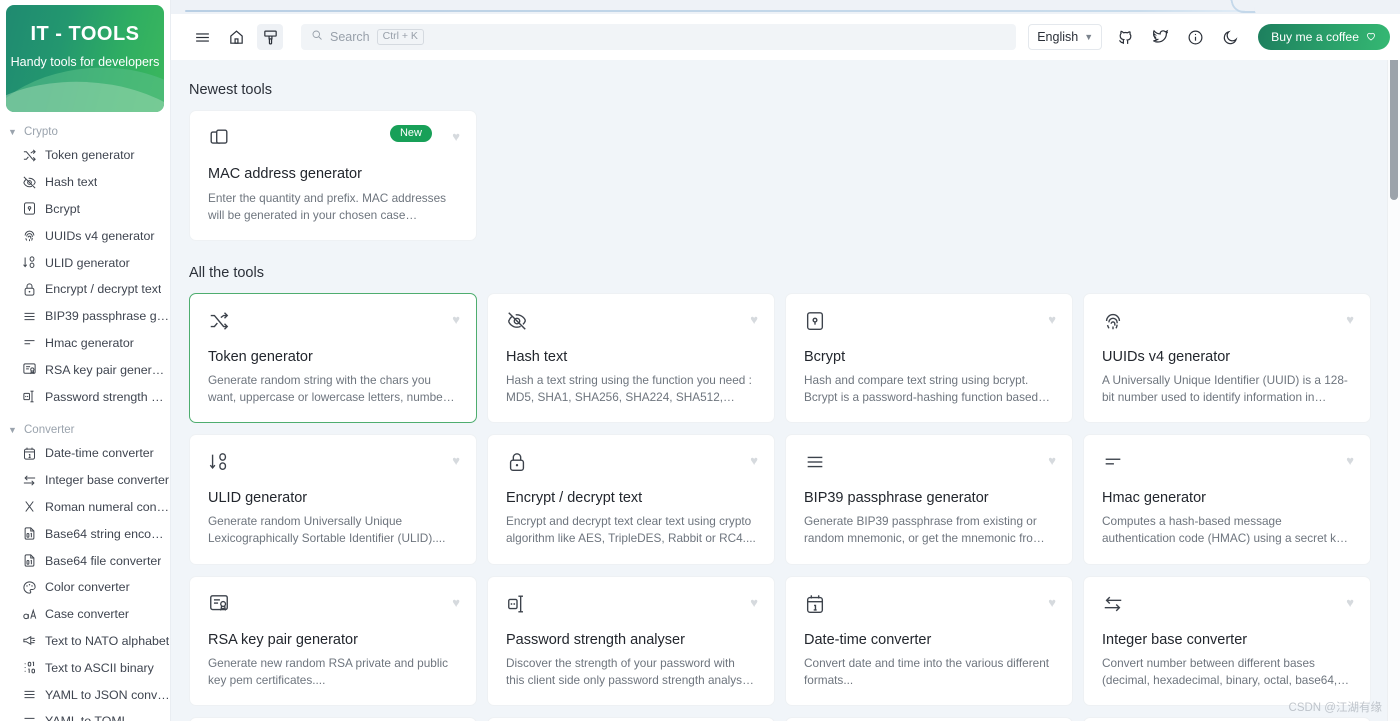 The height and width of the screenshot is (721, 1400). I want to click on sidebar-group-crypto: ▼ Crypto, so click(85, 132).